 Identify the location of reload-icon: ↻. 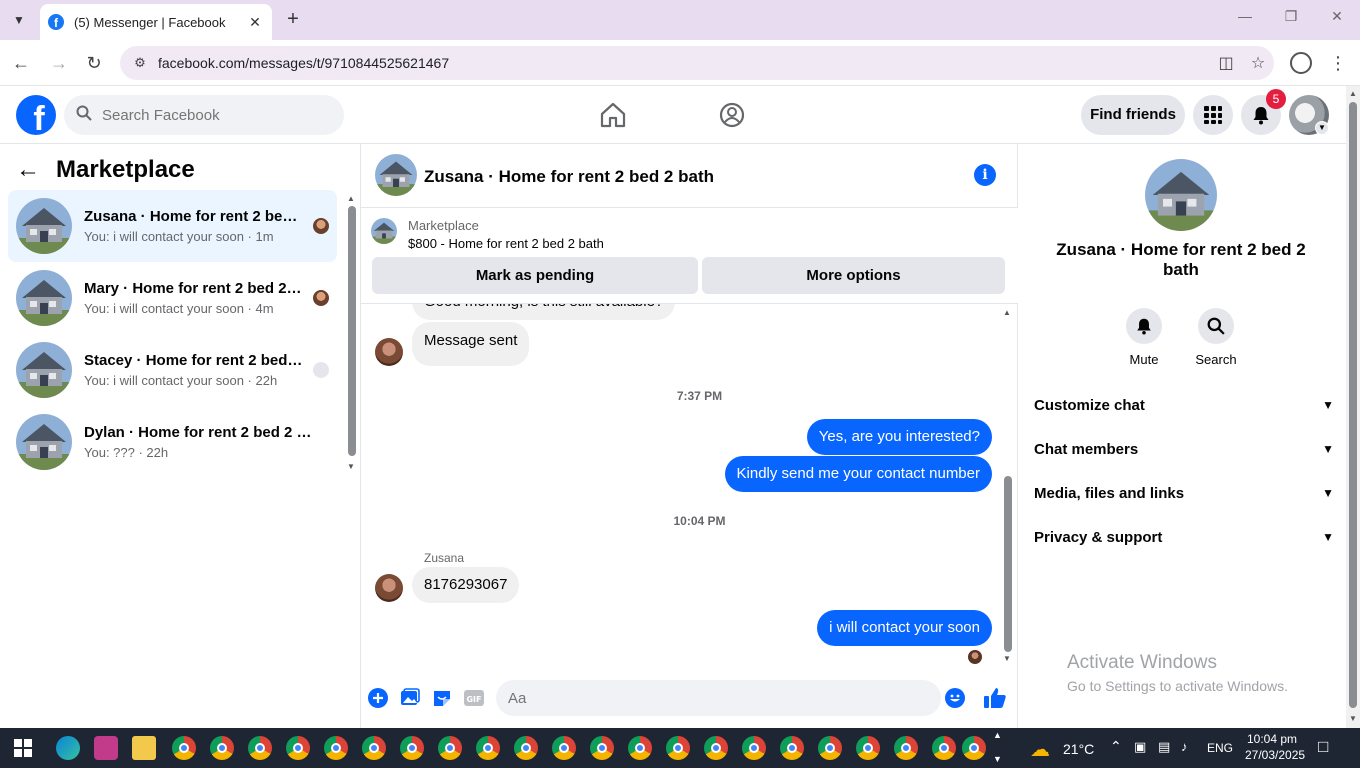
(94, 63).